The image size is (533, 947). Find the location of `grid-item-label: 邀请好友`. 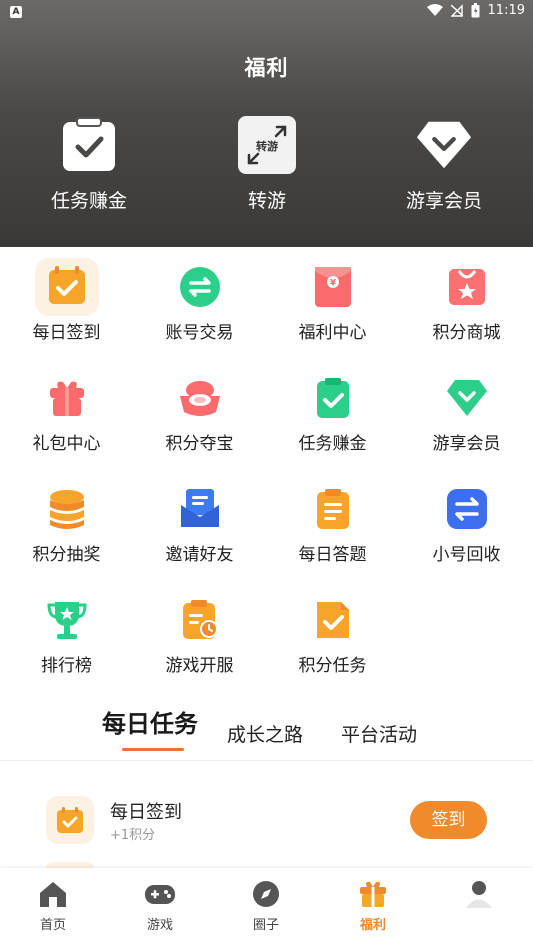

grid-item-label: 邀请好友 is located at coordinates (199, 555).